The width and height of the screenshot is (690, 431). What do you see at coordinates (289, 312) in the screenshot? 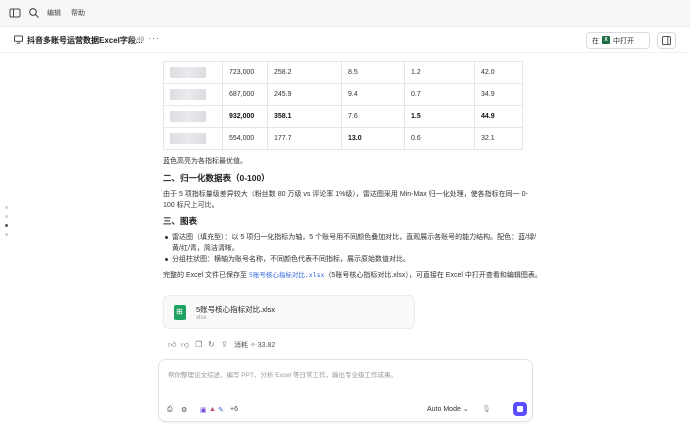
I see `file-card: 5账号核心指标对比.xlsx xlsx` at bounding box center [289, 312].